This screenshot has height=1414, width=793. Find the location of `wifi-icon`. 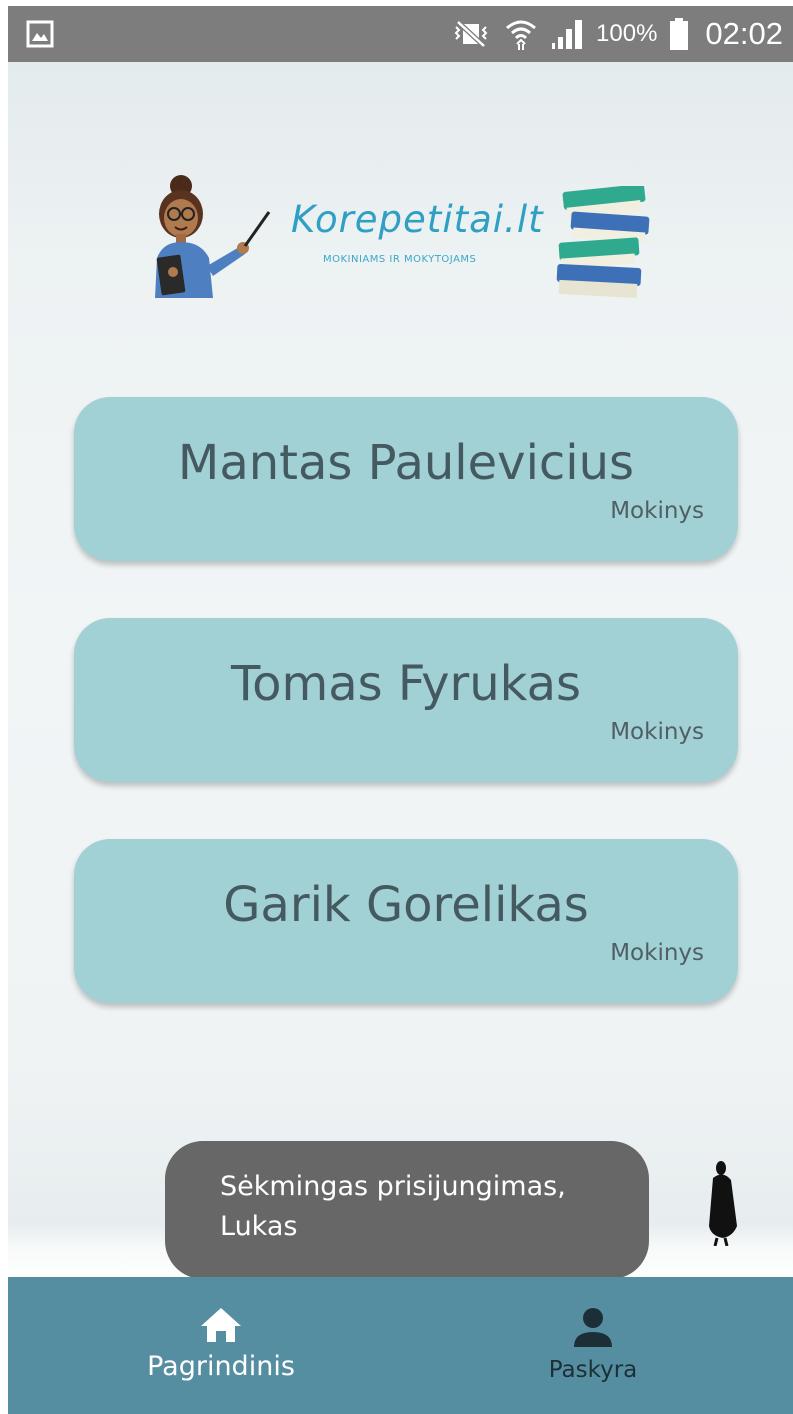

wifi-icon is located at coordinates (521, 35).